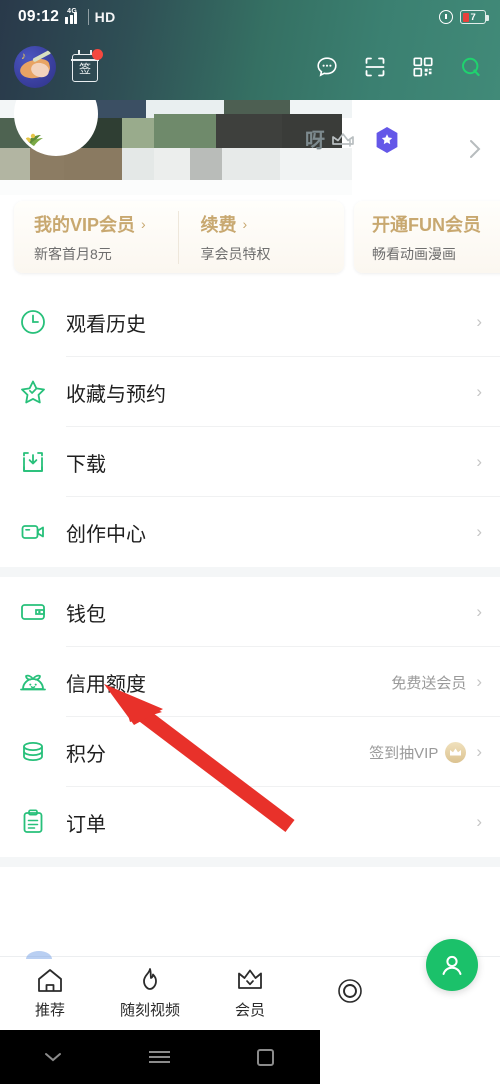 Image resolution: width=500 pixels, height=1084 pixels. I want to click on crown-icon, so click(250, 979).